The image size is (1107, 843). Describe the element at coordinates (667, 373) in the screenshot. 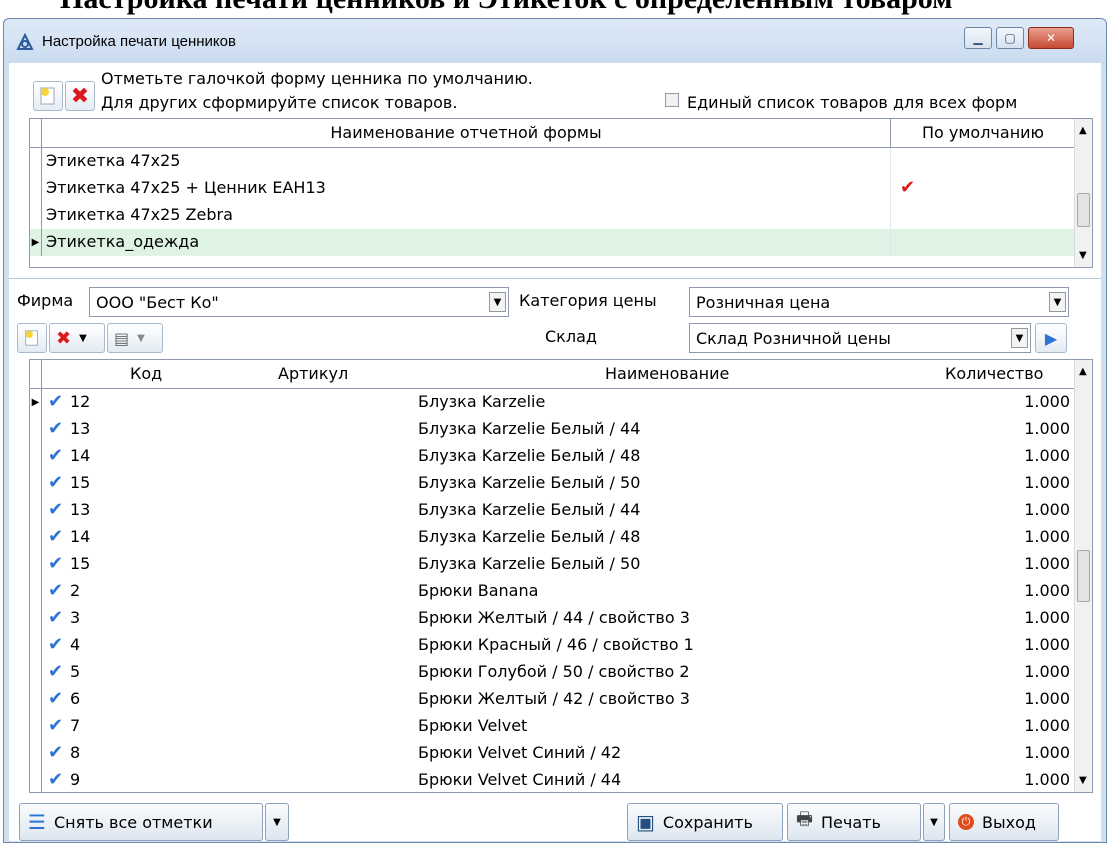

I see `column-name: Наименование` at that location.